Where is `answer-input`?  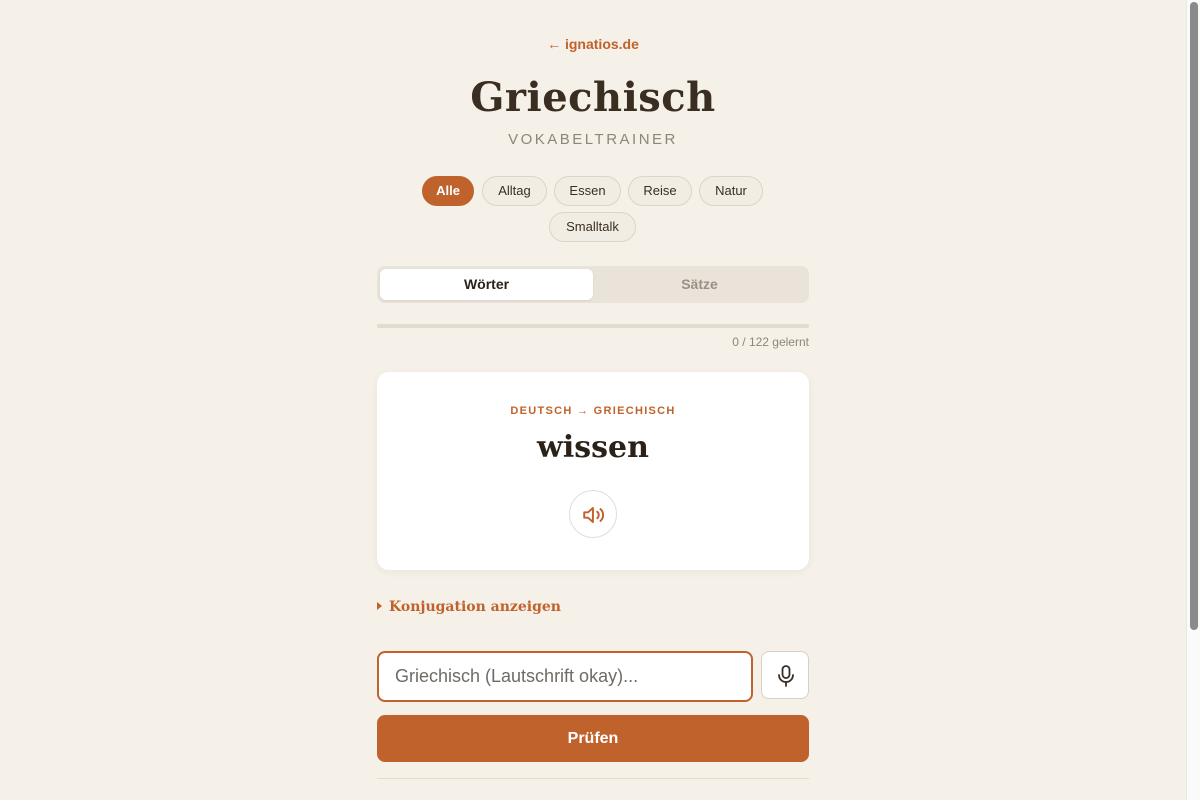 answer-input is located at coordinates (565, 676).